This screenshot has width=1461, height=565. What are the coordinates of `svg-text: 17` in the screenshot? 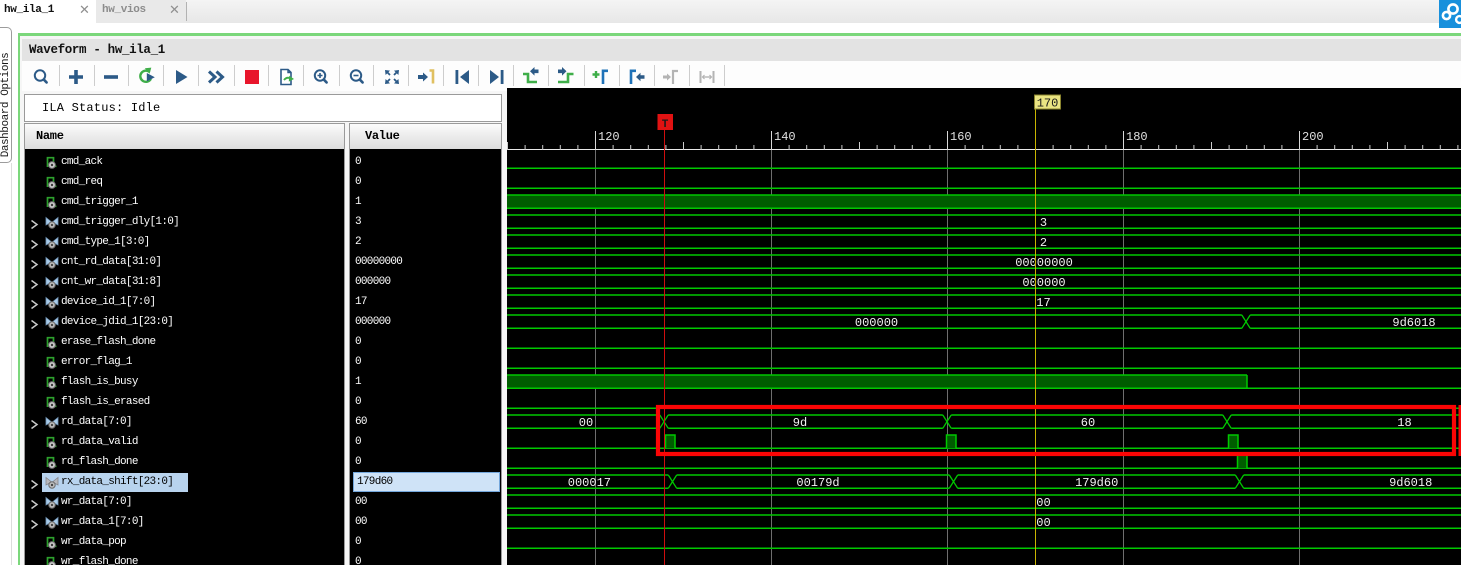 It's located at (1043, 303).